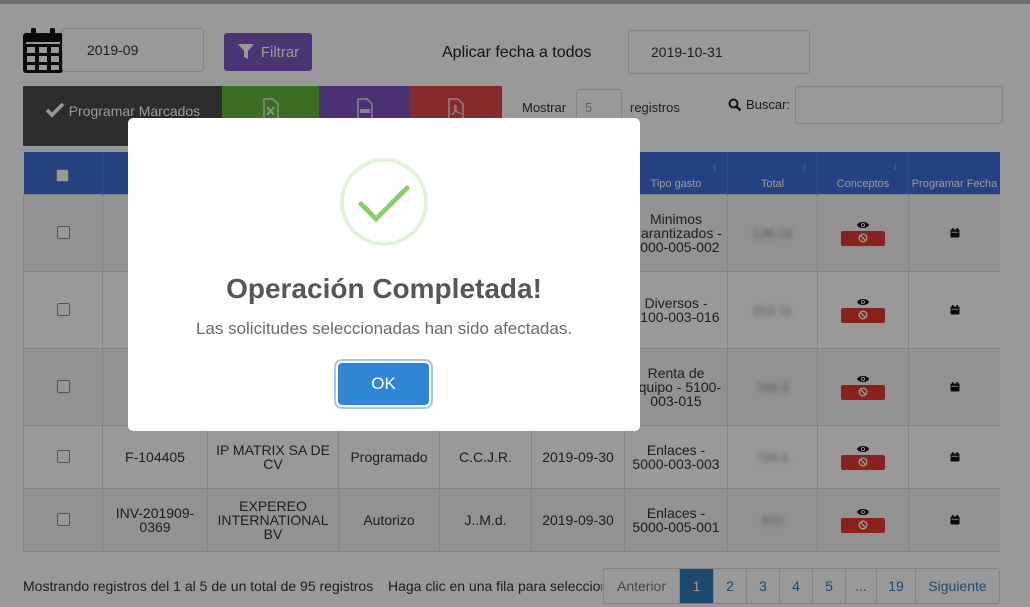 This screenshot has height=607, width=1030. Describe the element at coordinates (384, 202) in the screenshot. I see `success-check-icon` at that location.